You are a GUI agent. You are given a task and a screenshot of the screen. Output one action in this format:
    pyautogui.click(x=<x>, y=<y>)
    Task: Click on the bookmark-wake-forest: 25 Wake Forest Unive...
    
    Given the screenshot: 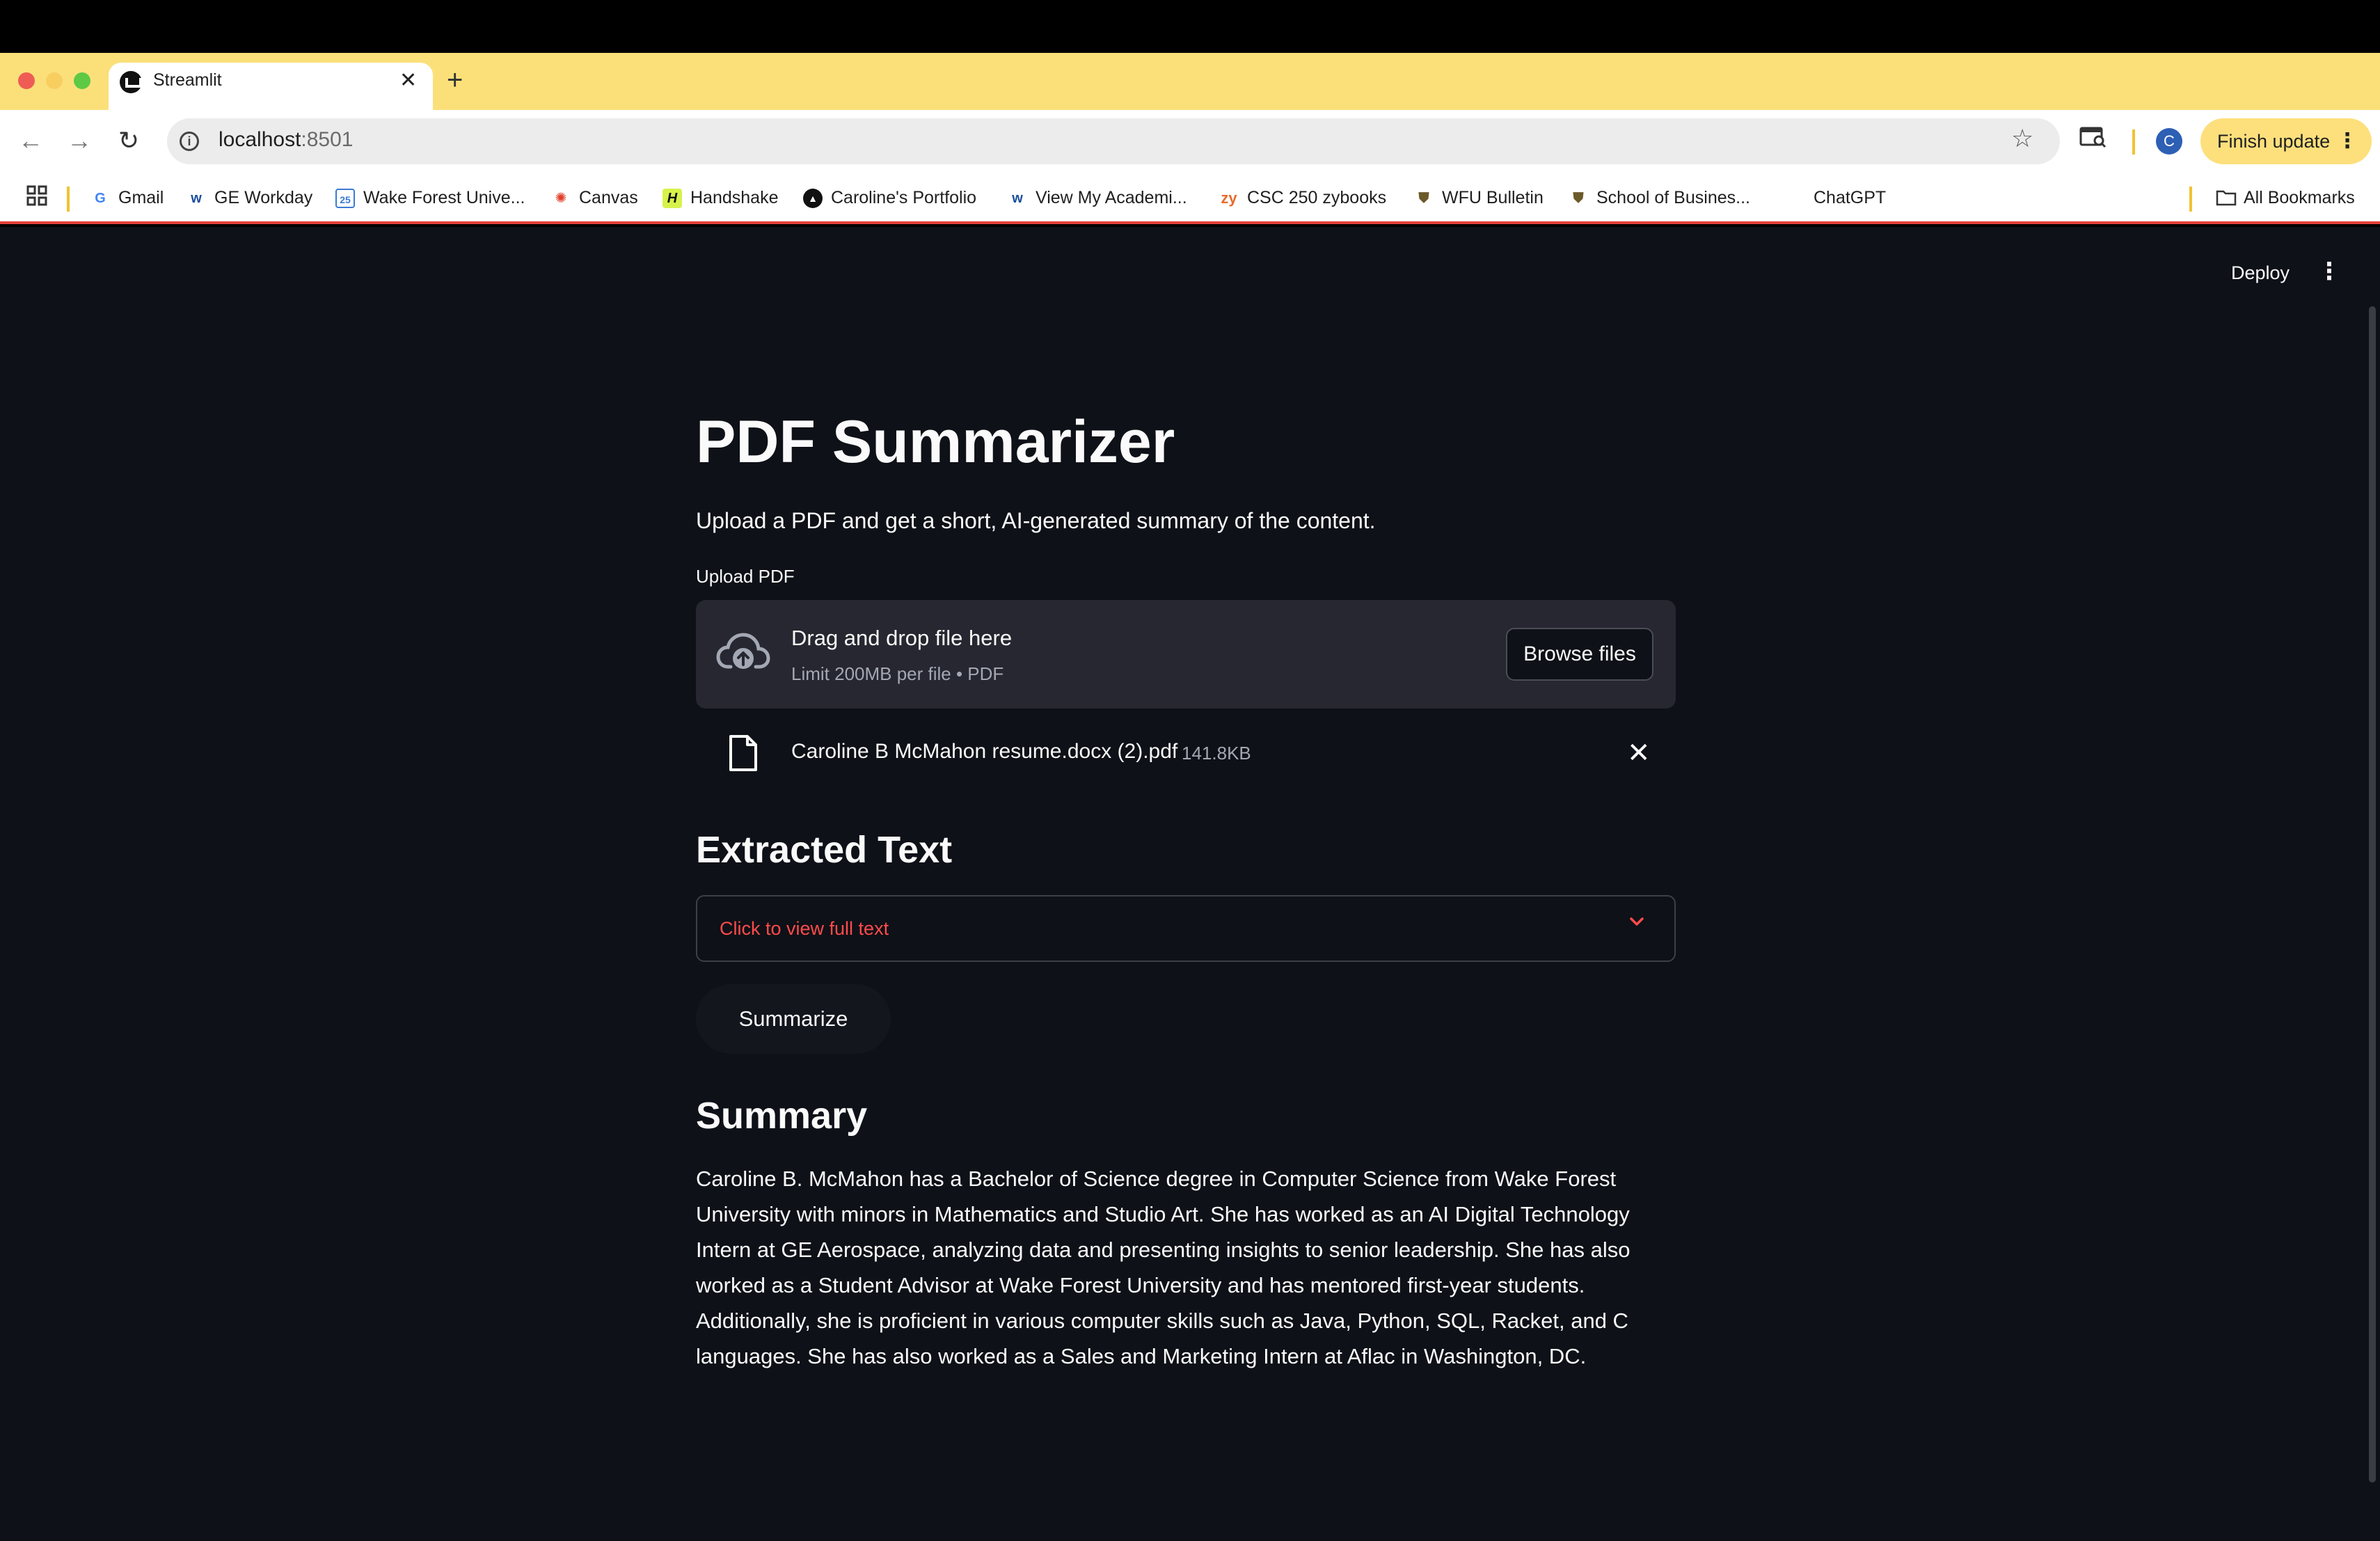 What is the action you would take?
    pyautogui.click(x=430, y=197)
    